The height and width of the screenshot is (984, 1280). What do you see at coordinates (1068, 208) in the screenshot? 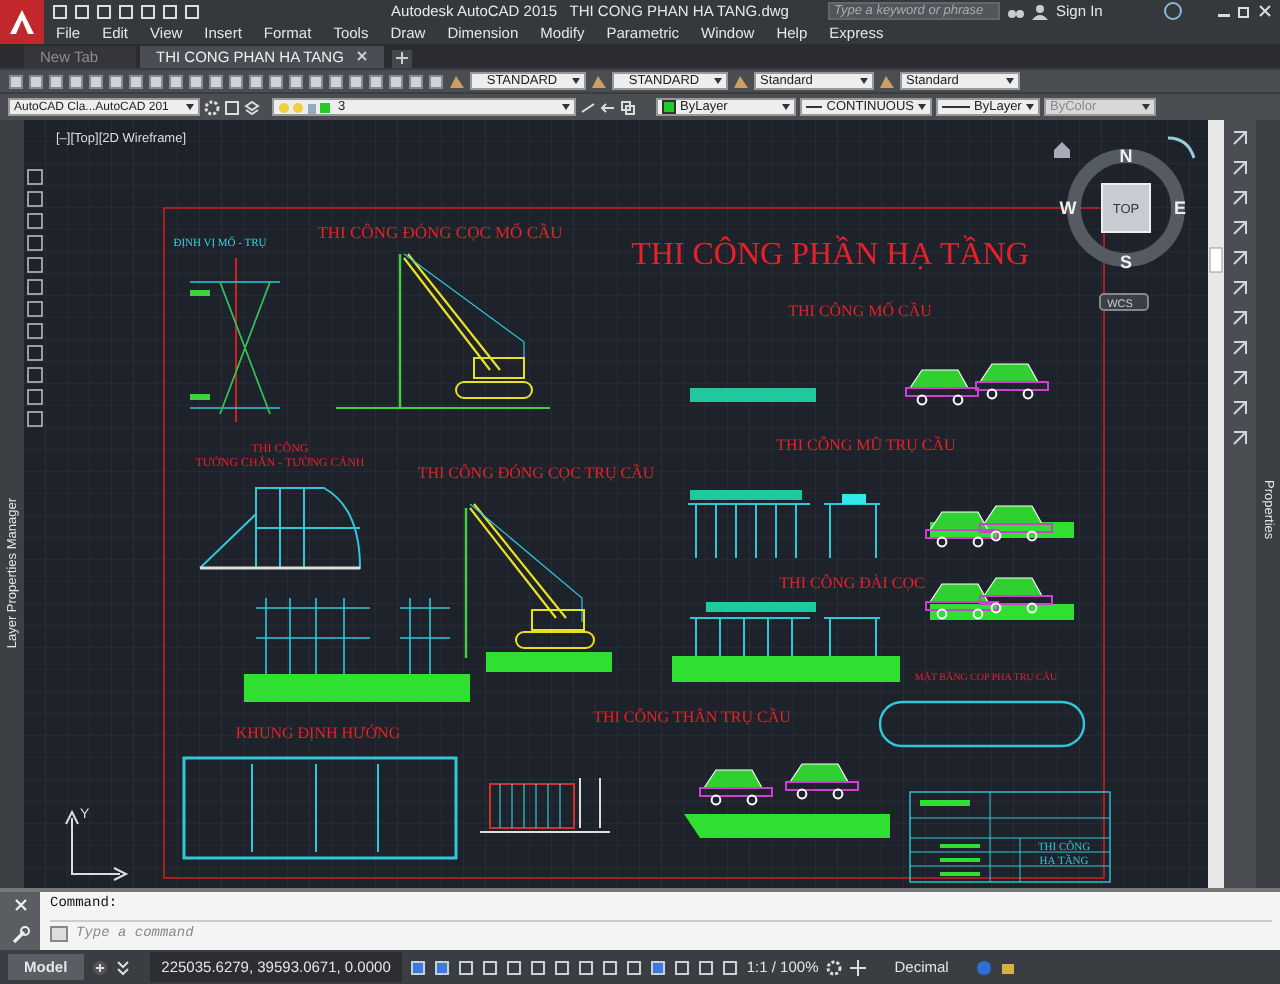
I see `compass-west: W` at bounding box center [1068, 208].